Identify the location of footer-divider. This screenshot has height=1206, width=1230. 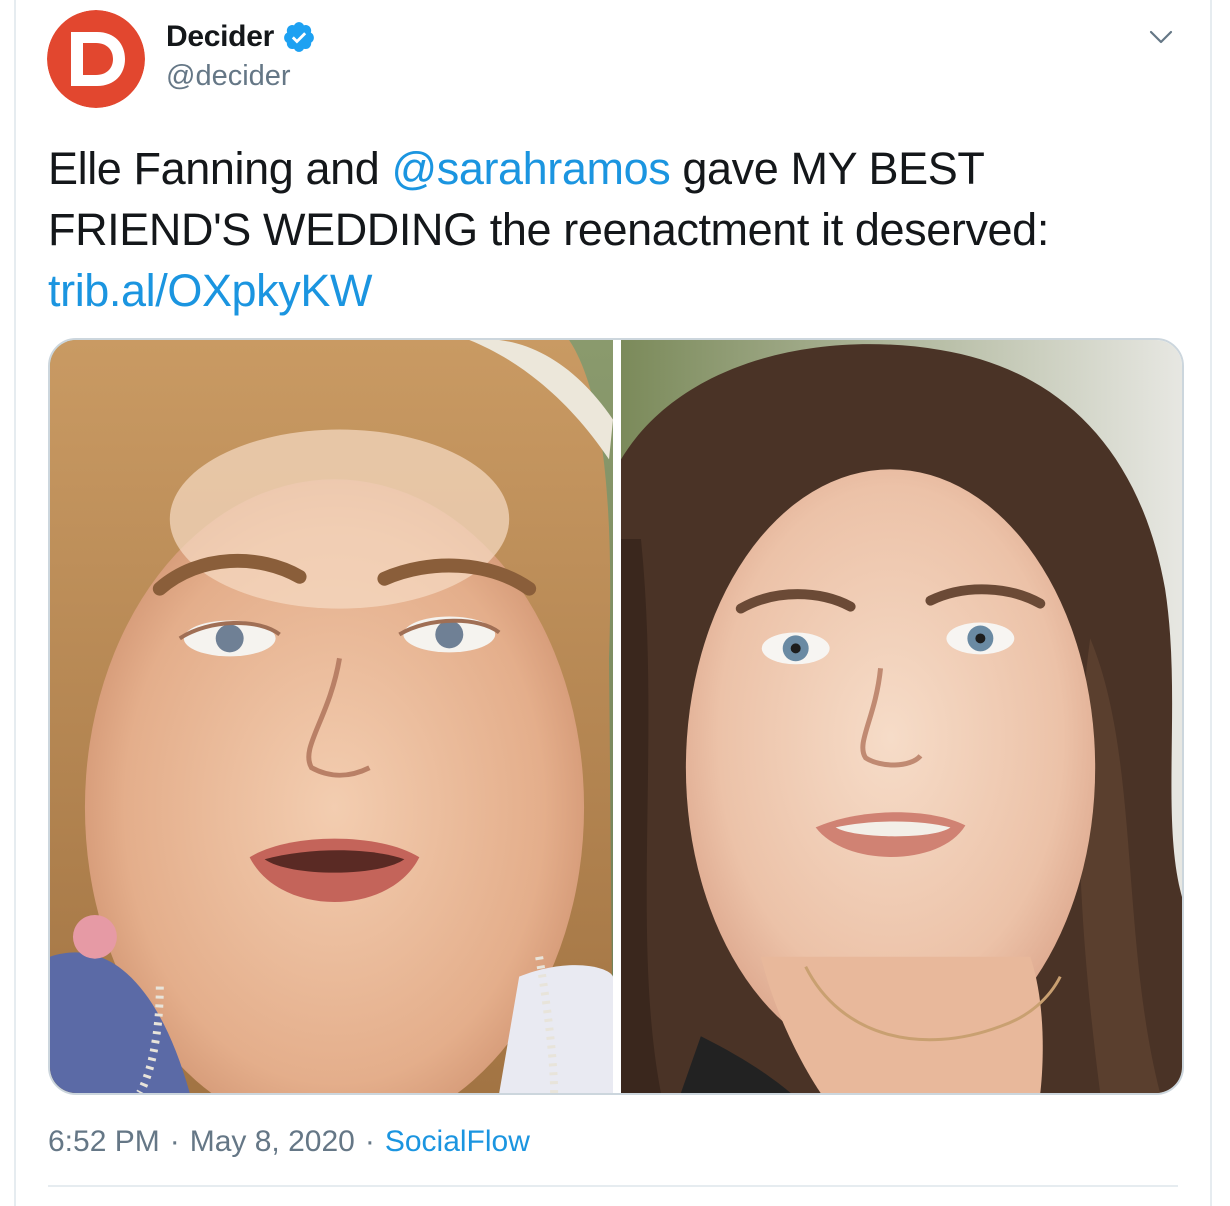
(613, 1186).